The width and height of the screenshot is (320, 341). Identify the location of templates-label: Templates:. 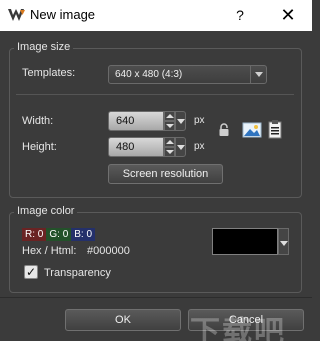
(49, 73).